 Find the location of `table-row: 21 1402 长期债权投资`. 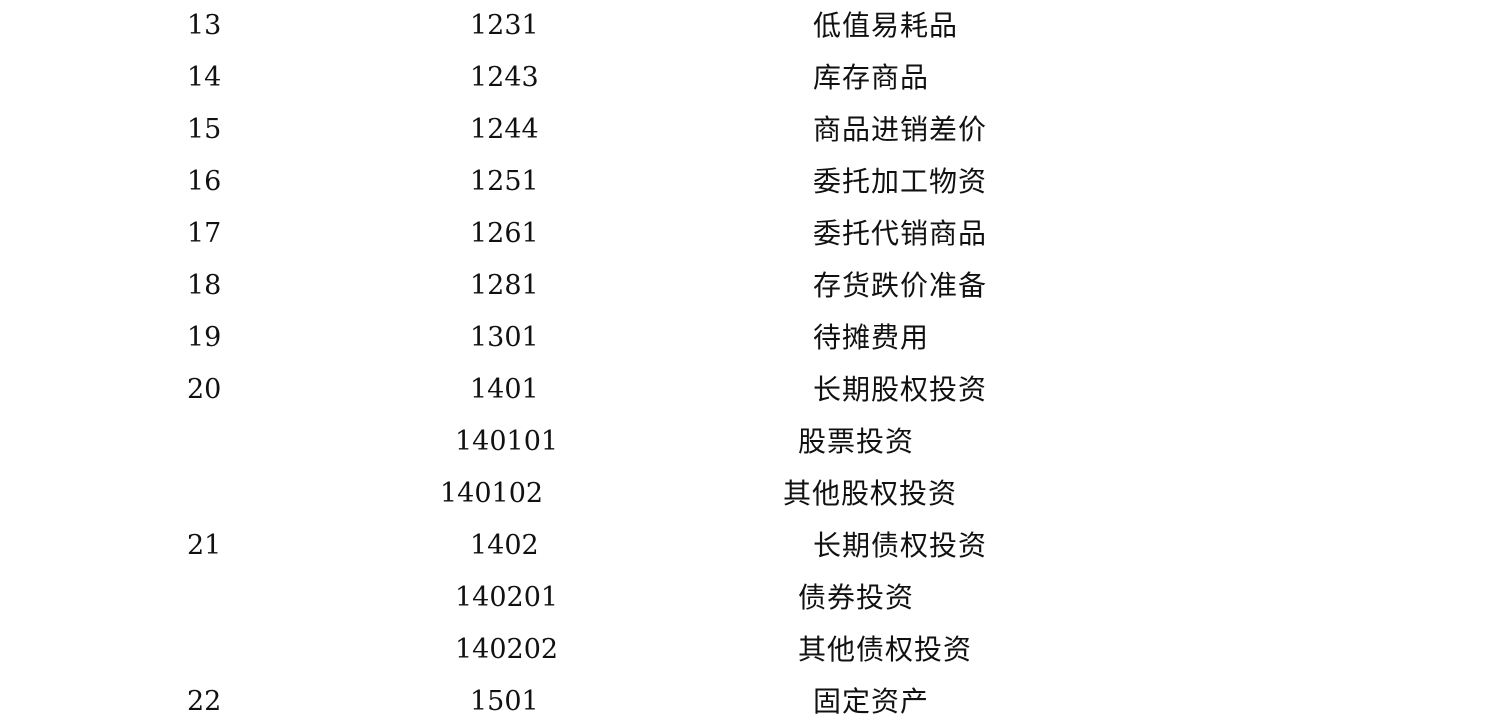

table-row: 21 1402 长期债权投资 is located at coordinates (746, 546).